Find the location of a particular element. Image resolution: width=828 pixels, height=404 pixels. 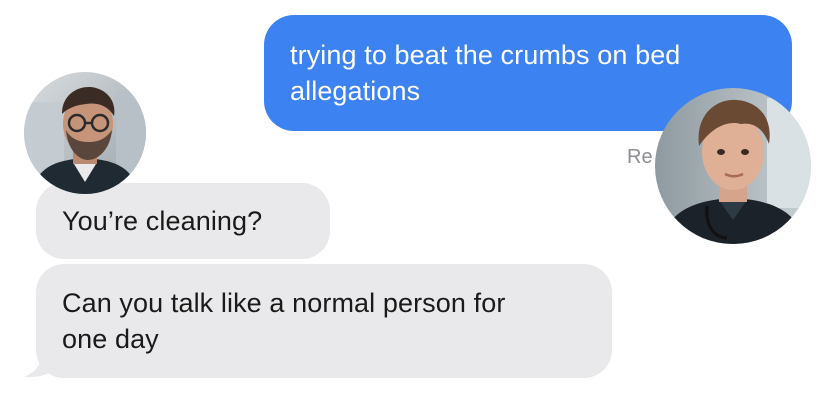

received-message-bubble: You’re cleaning? is located at coordinates (183, 221).